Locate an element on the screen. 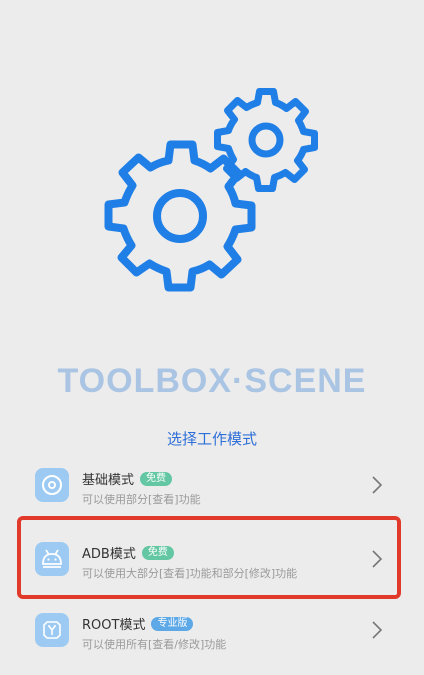 The height and width of the screenshot is (675, 424). mode-title: 基础模式 免费 is located at coordinates (127, 478).